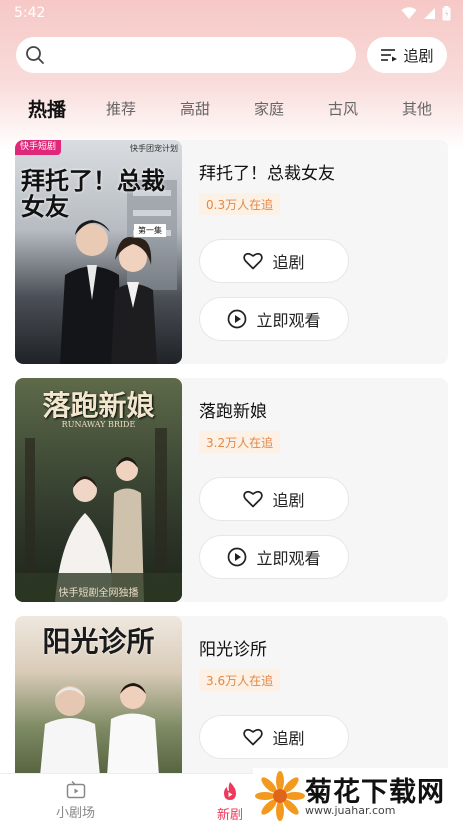 Image resolution: width=463 pixels, height=824 pixels. Describe the element at coordinates (269, 108) in the screenshot. I see `tab-family: 家庭` at that location.